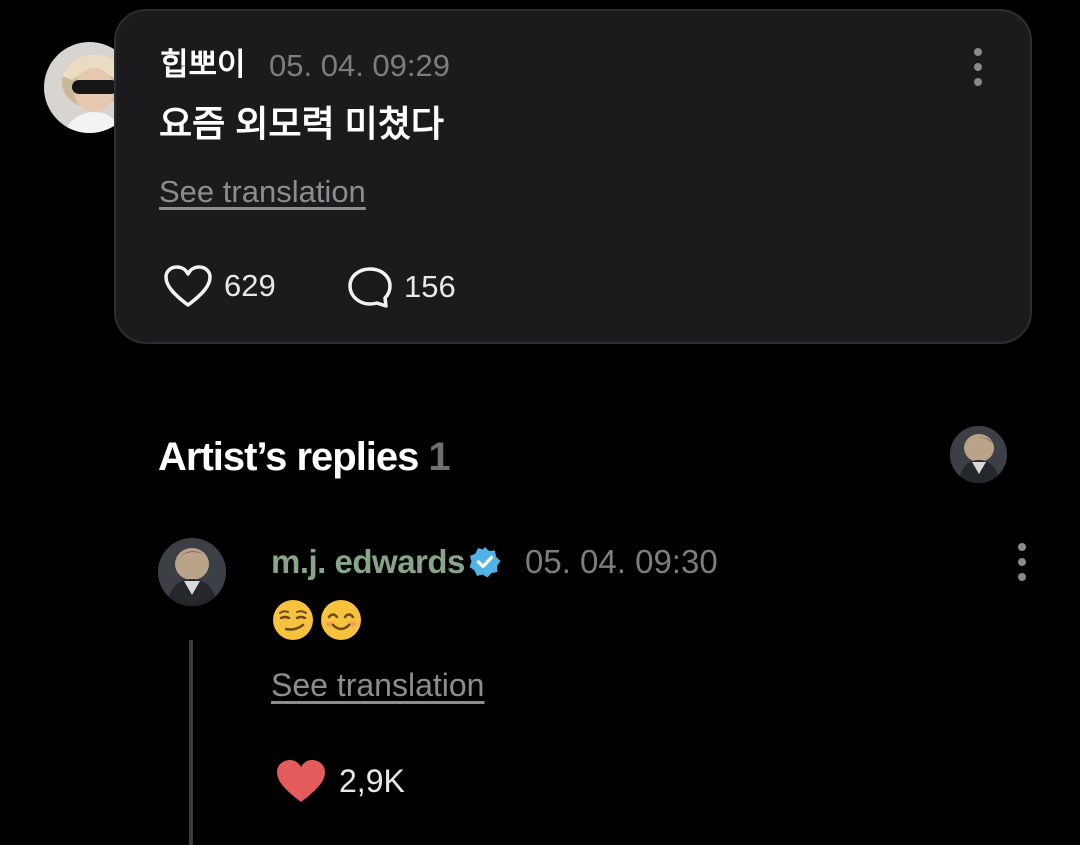  Describe the element at coordinates (370, 287) in the screenshot. I see `comment-bubble-icon` at that location.